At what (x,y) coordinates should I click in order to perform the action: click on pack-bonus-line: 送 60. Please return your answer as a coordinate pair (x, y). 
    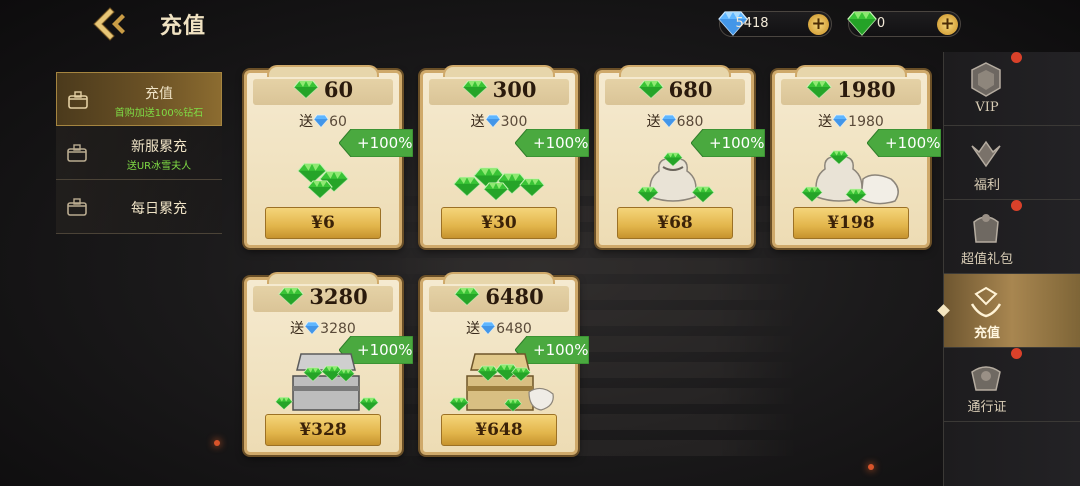
    Looking at the image, I should click on (323, 121).